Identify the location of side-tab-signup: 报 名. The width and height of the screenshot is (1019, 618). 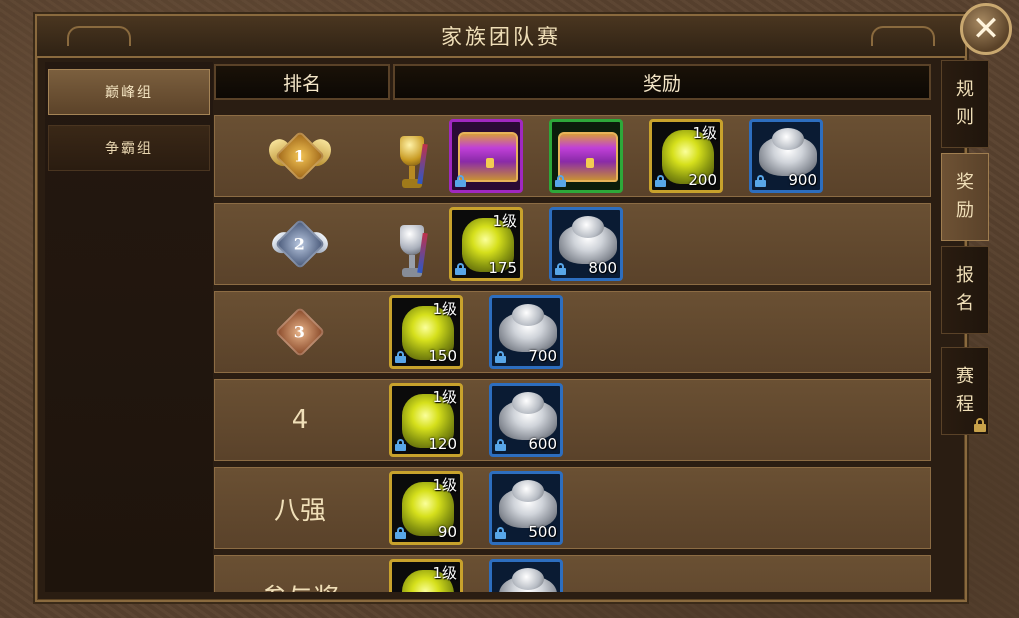
(965, 290).